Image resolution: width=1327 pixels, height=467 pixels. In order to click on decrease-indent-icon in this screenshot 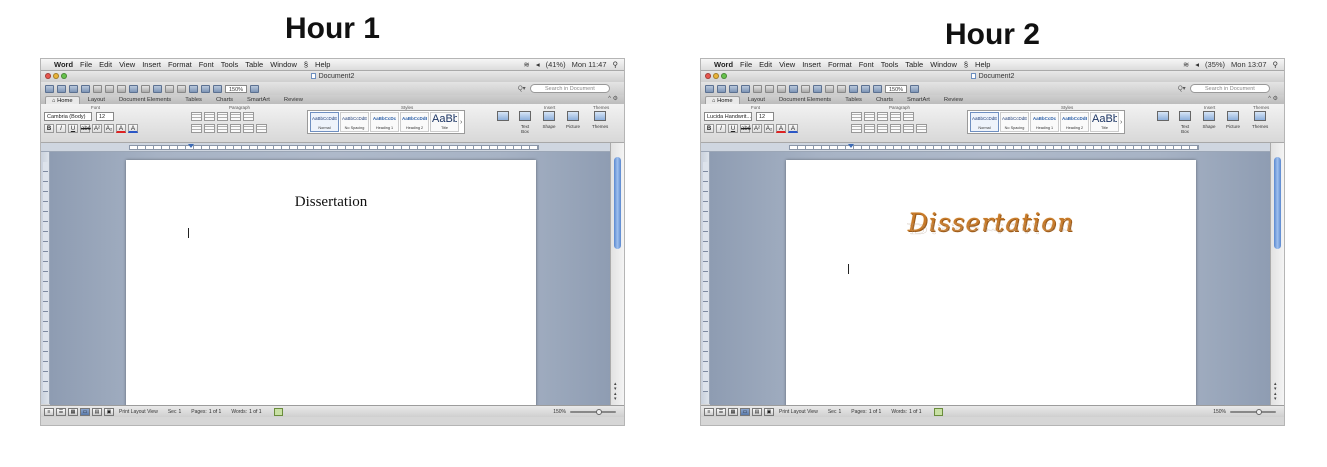, I will do `click(235, 116)`.